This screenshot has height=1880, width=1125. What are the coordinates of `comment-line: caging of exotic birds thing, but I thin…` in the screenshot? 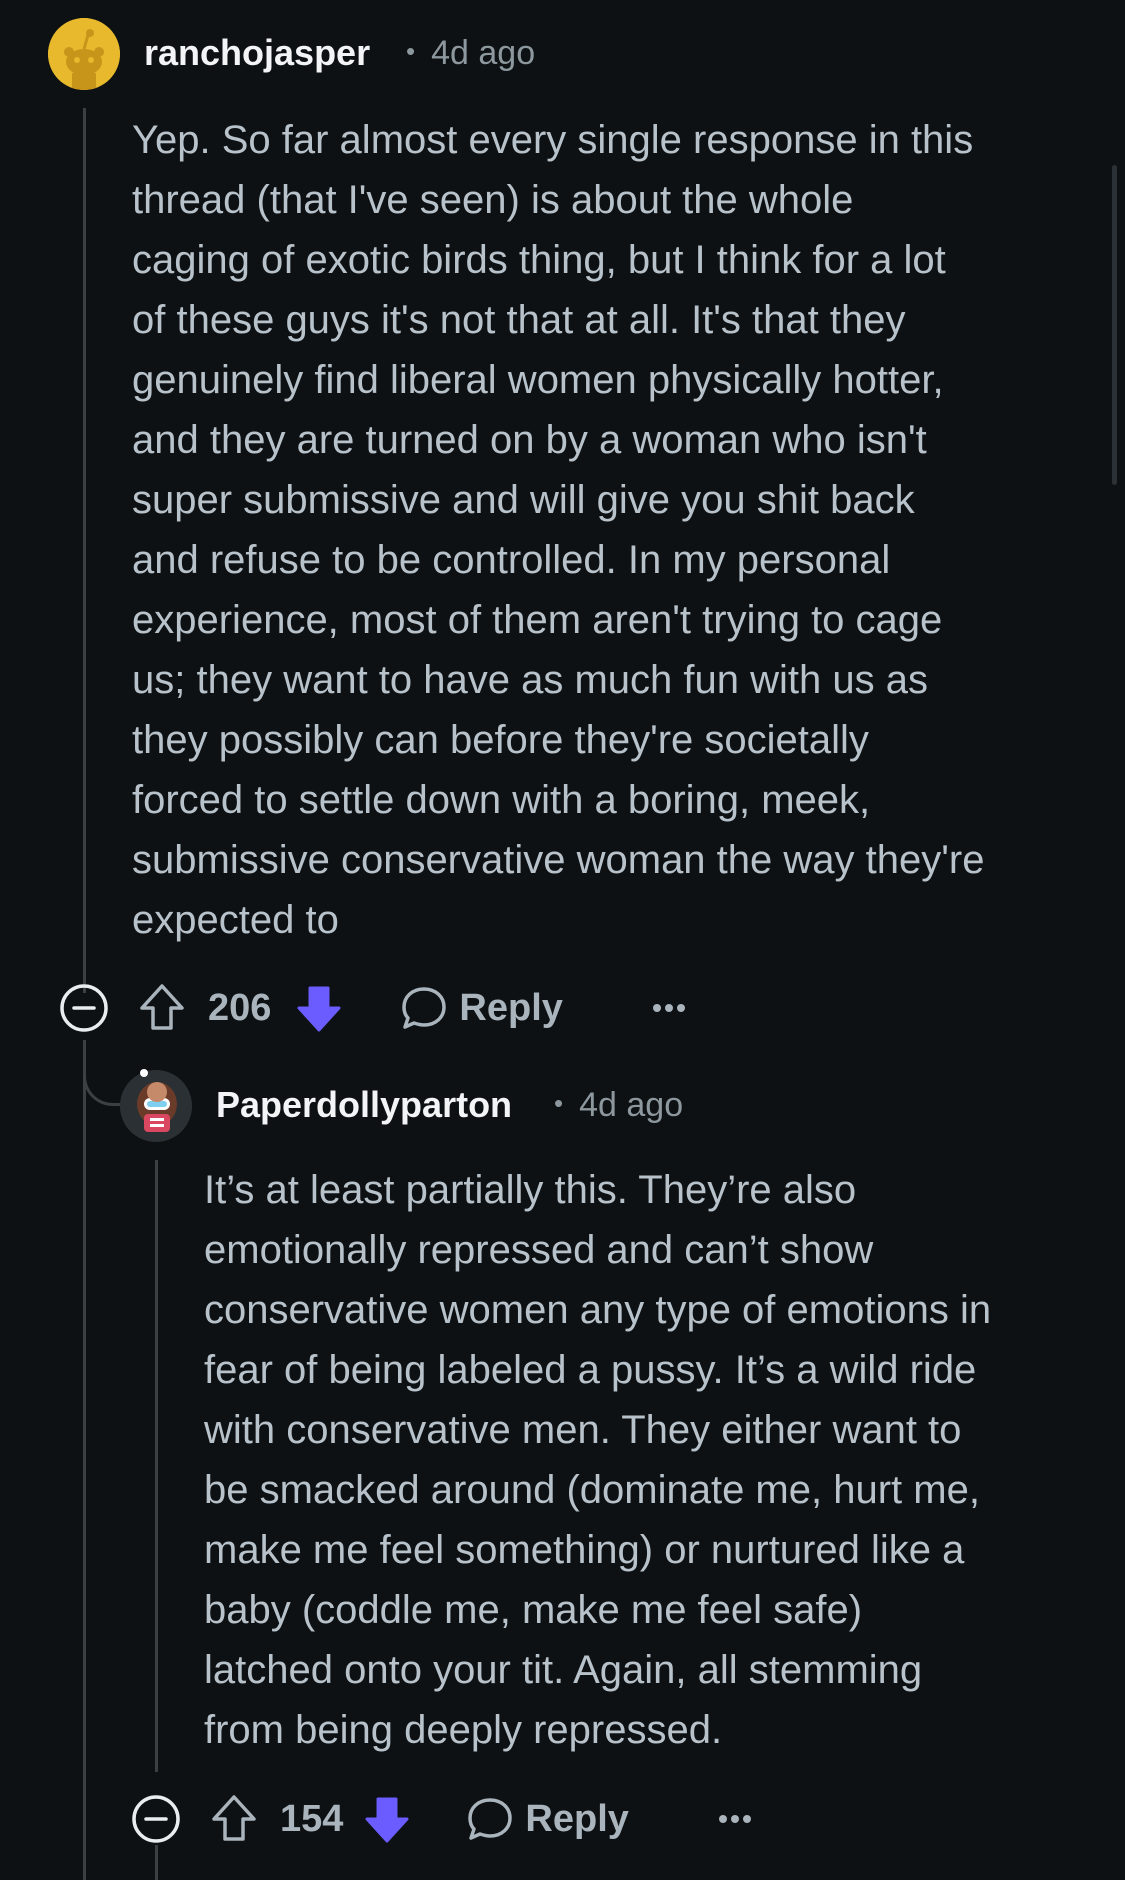 It's located at (539, 260).